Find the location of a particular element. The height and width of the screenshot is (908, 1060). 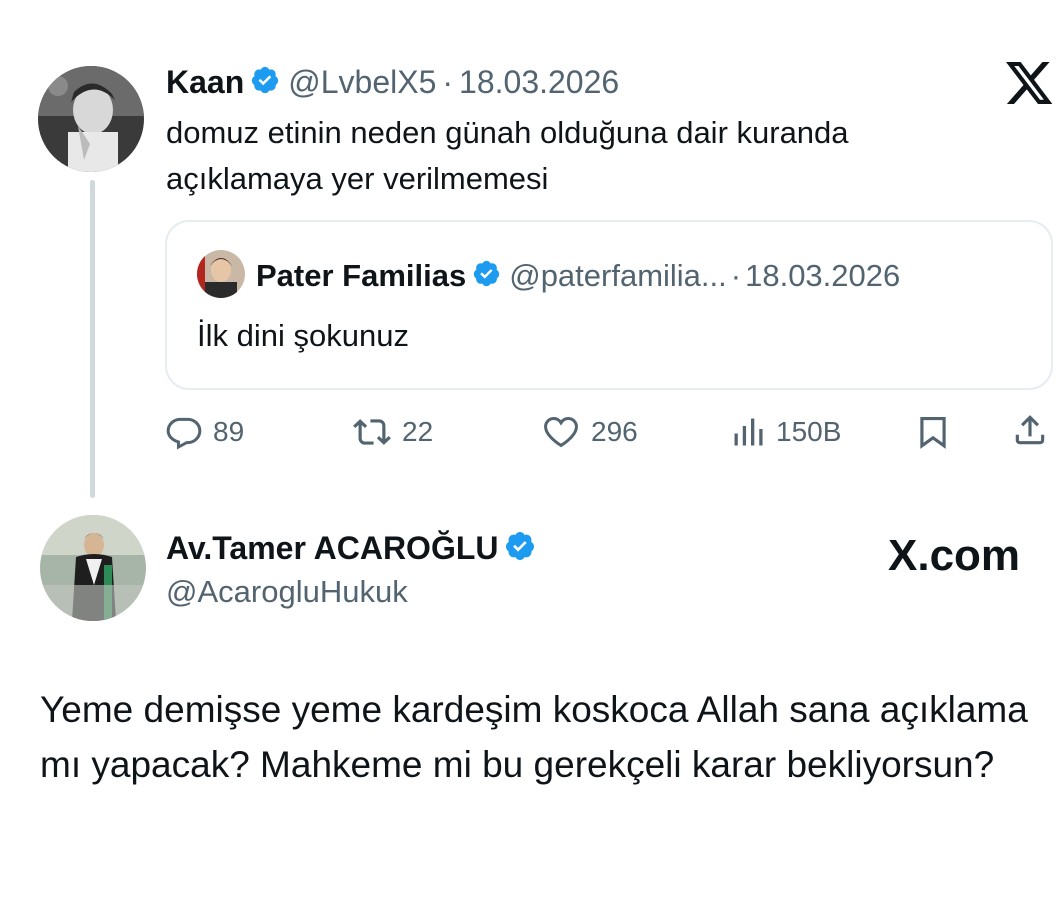

quoted-author-name: Pater Familias is located at coordinates (361, 275).